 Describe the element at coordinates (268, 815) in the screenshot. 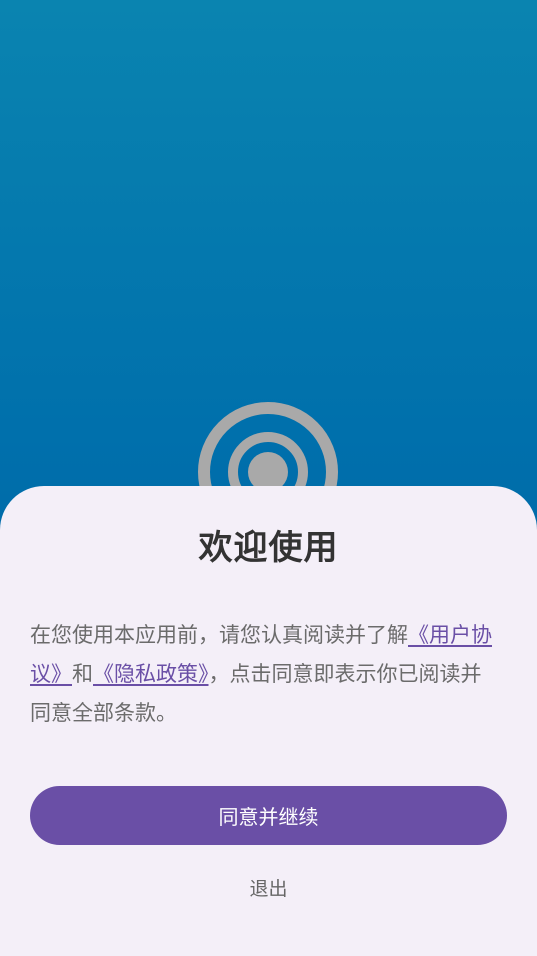

I see `agree-continue-button: 同意并继续` at that location.